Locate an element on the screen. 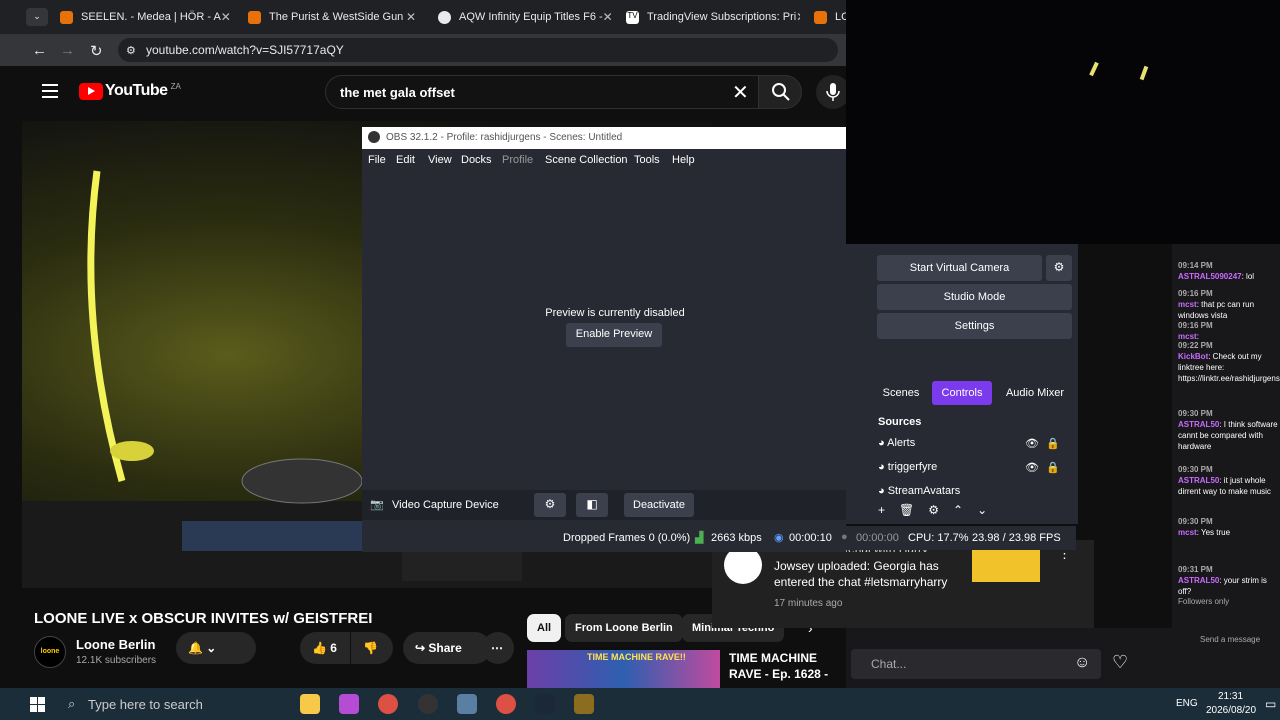 This screenshot has height=720, width=1280. menu-icon is located at coordinates (50, 91).